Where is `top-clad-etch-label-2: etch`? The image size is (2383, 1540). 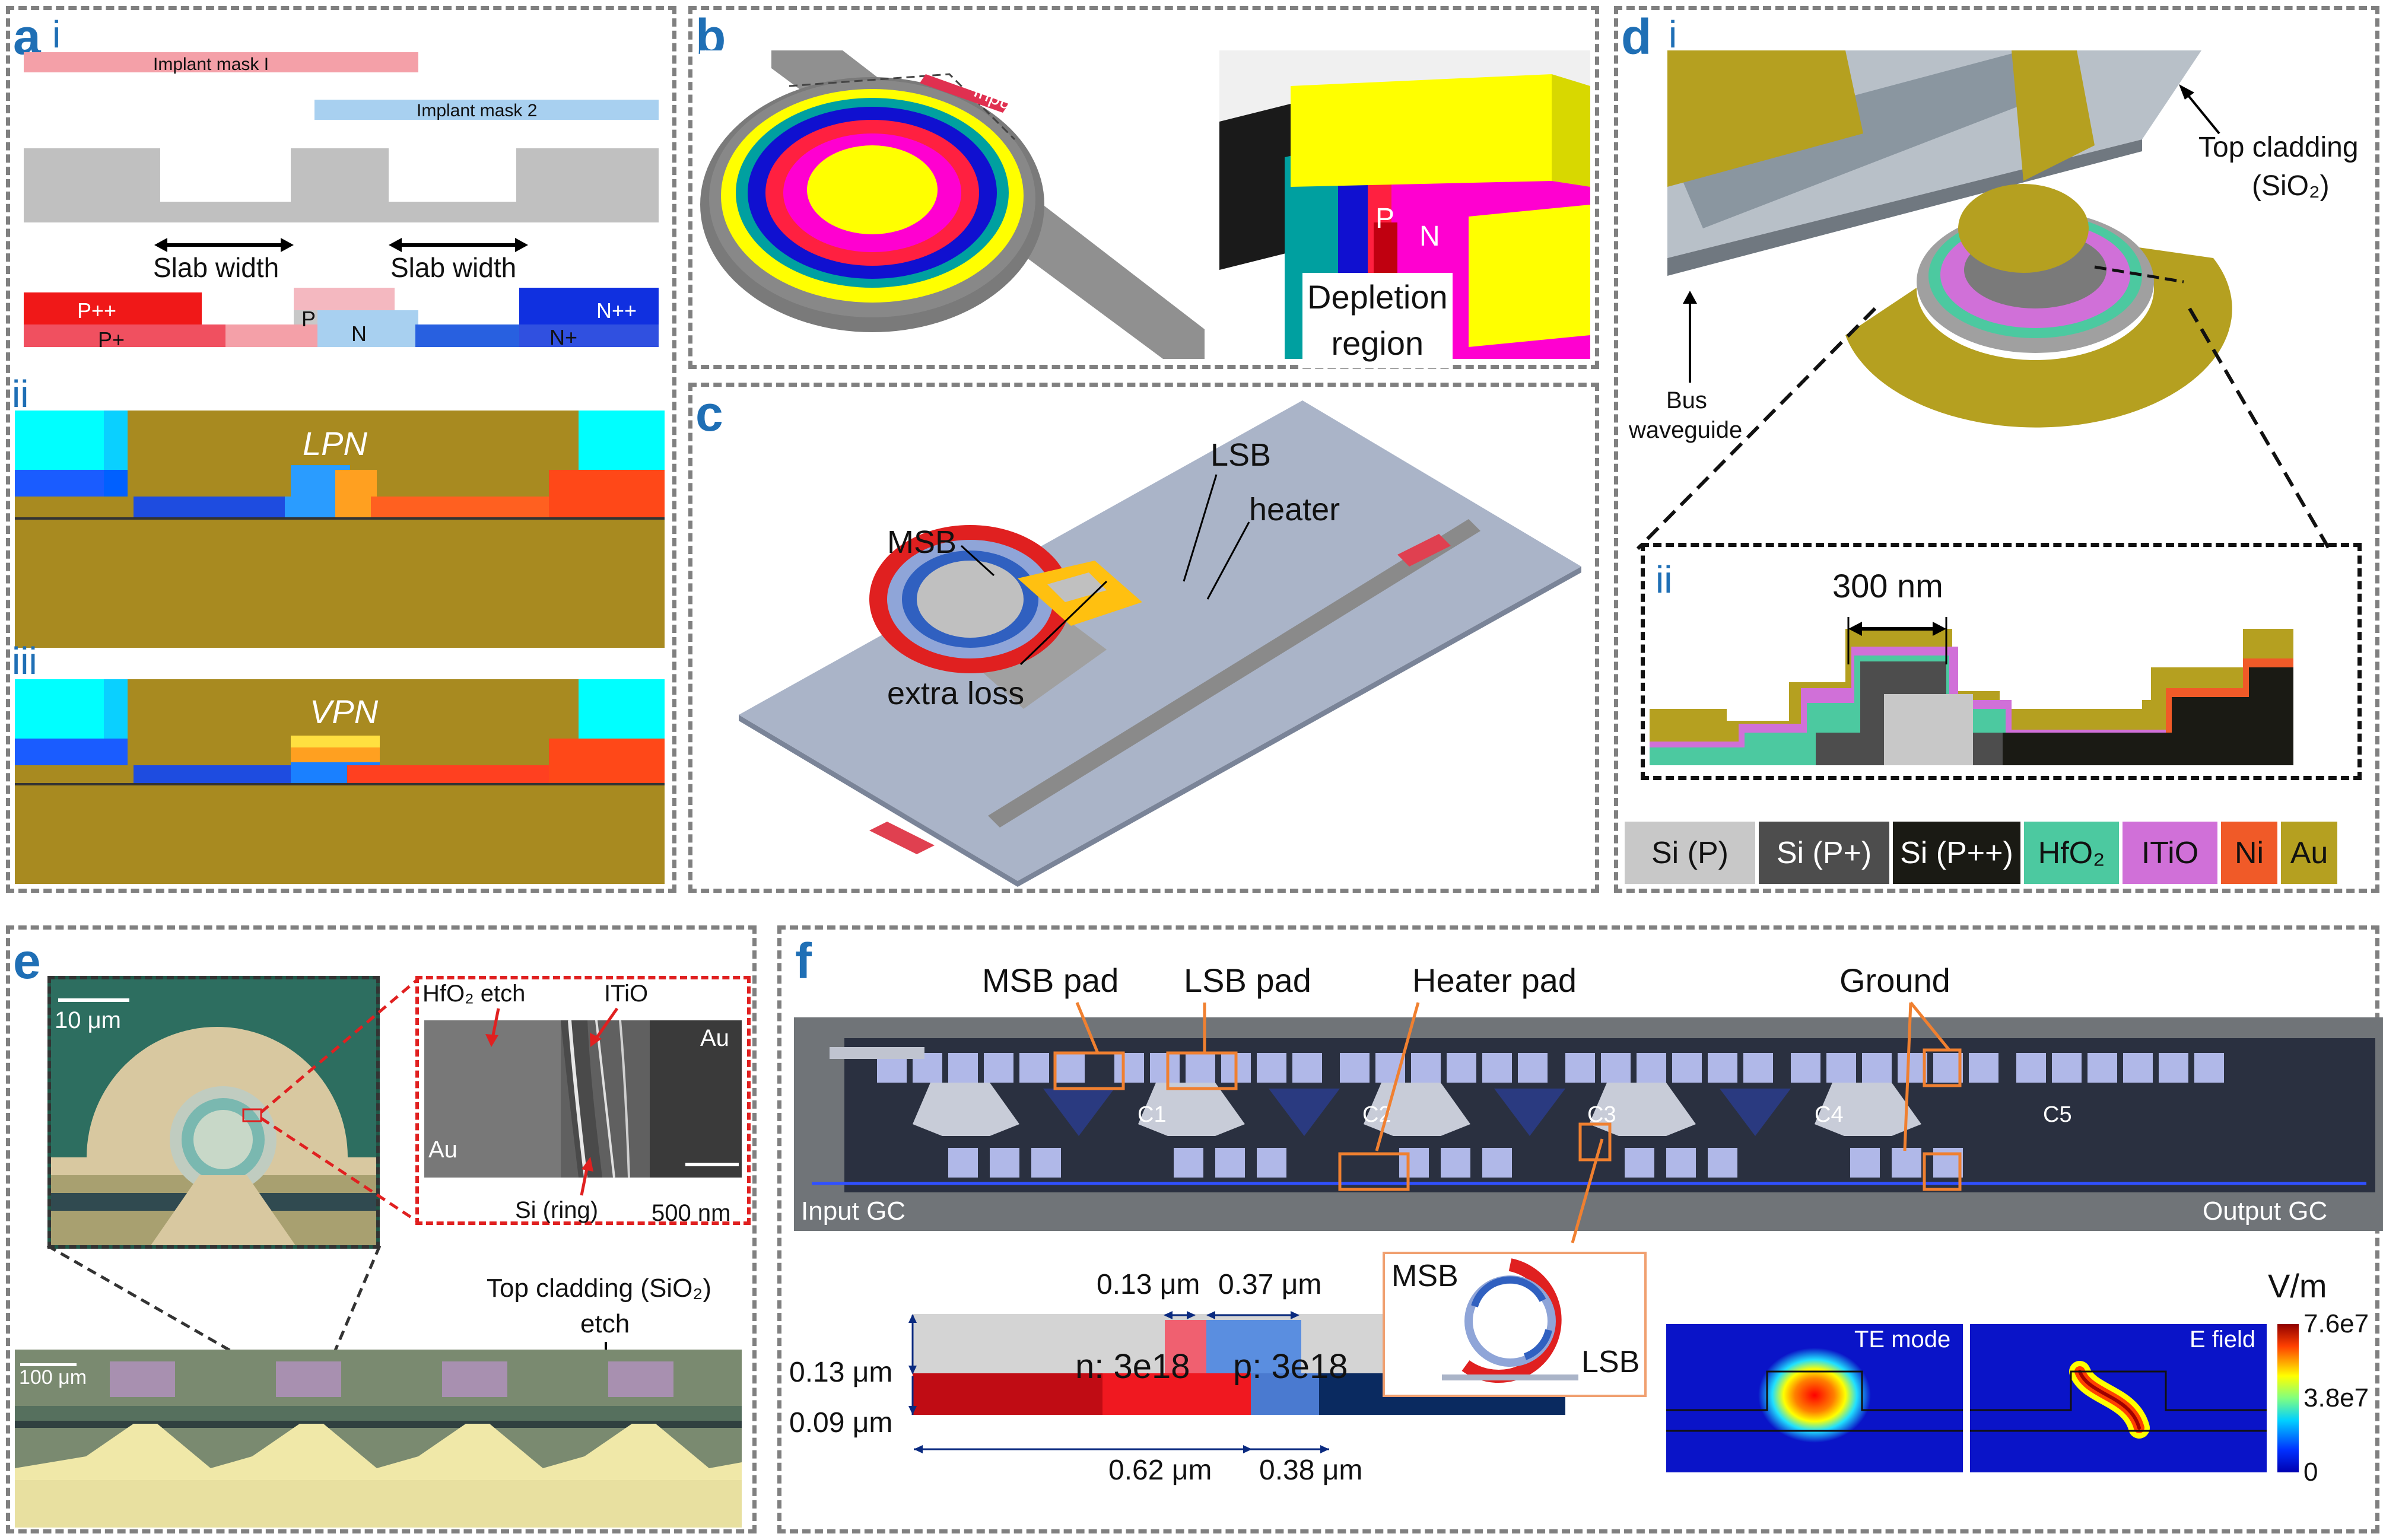
top-clad-etch-label-2: etch is located at coordinates (605, 1323).